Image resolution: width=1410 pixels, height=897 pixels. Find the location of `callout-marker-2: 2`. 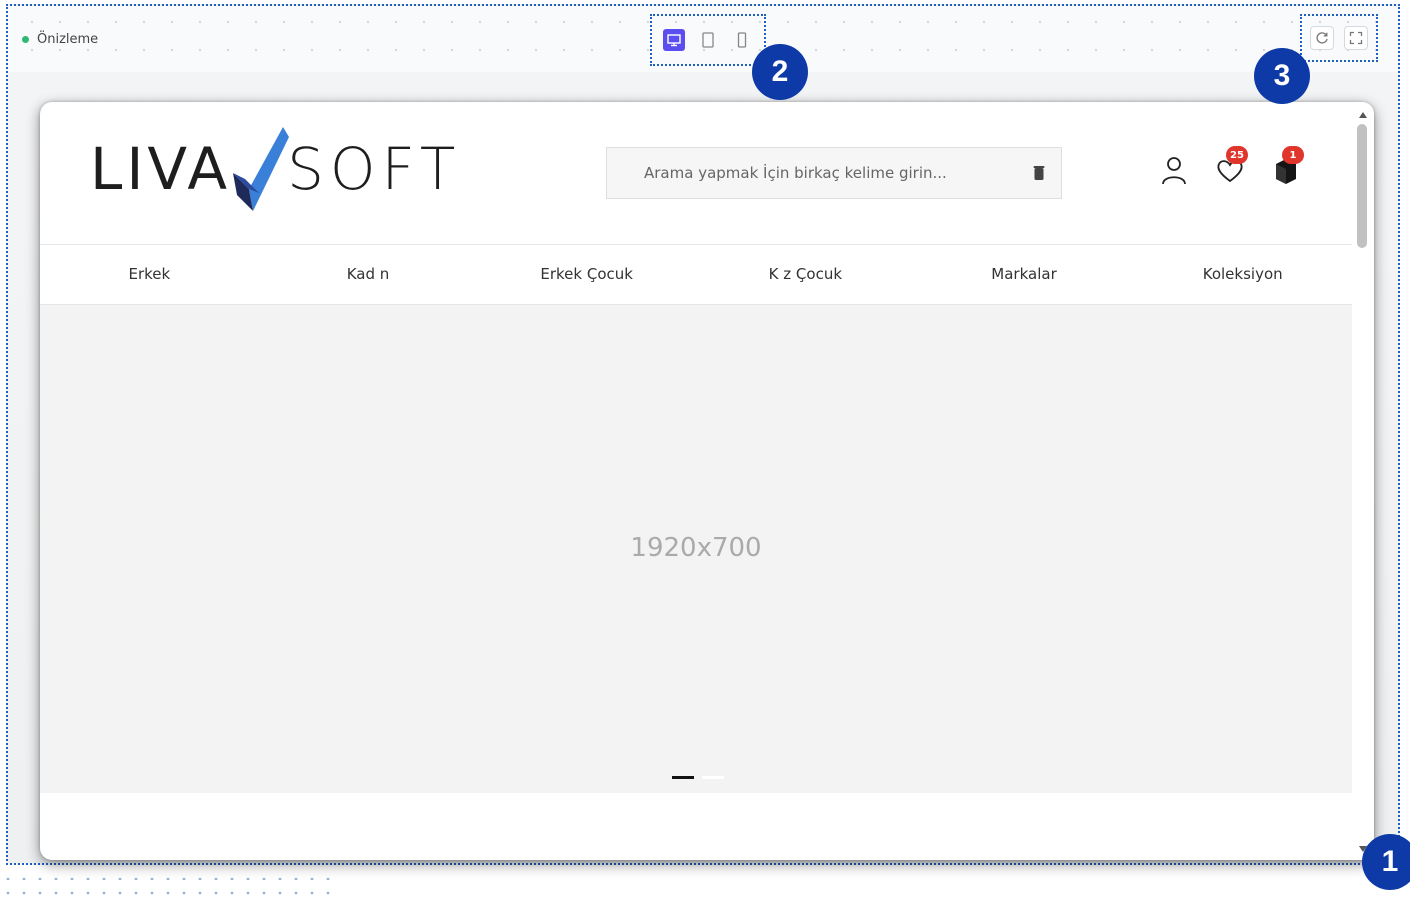

callout-marker-2: 2 is located at coordinates (780, 72).